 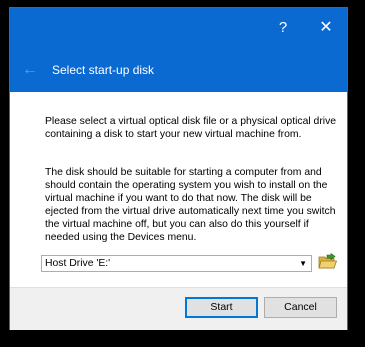 I want to click on page-title: Select start-up disk, so click(x=103, y=70).